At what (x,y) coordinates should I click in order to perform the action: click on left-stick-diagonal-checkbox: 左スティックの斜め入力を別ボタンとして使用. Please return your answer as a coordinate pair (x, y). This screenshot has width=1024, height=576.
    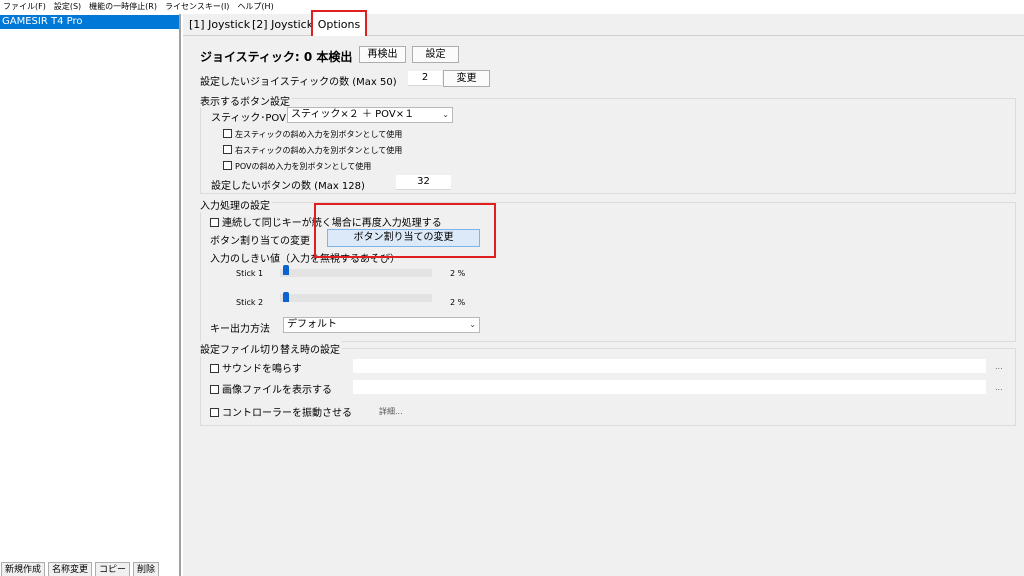
    Looking at the image, I should click on (312, 134).